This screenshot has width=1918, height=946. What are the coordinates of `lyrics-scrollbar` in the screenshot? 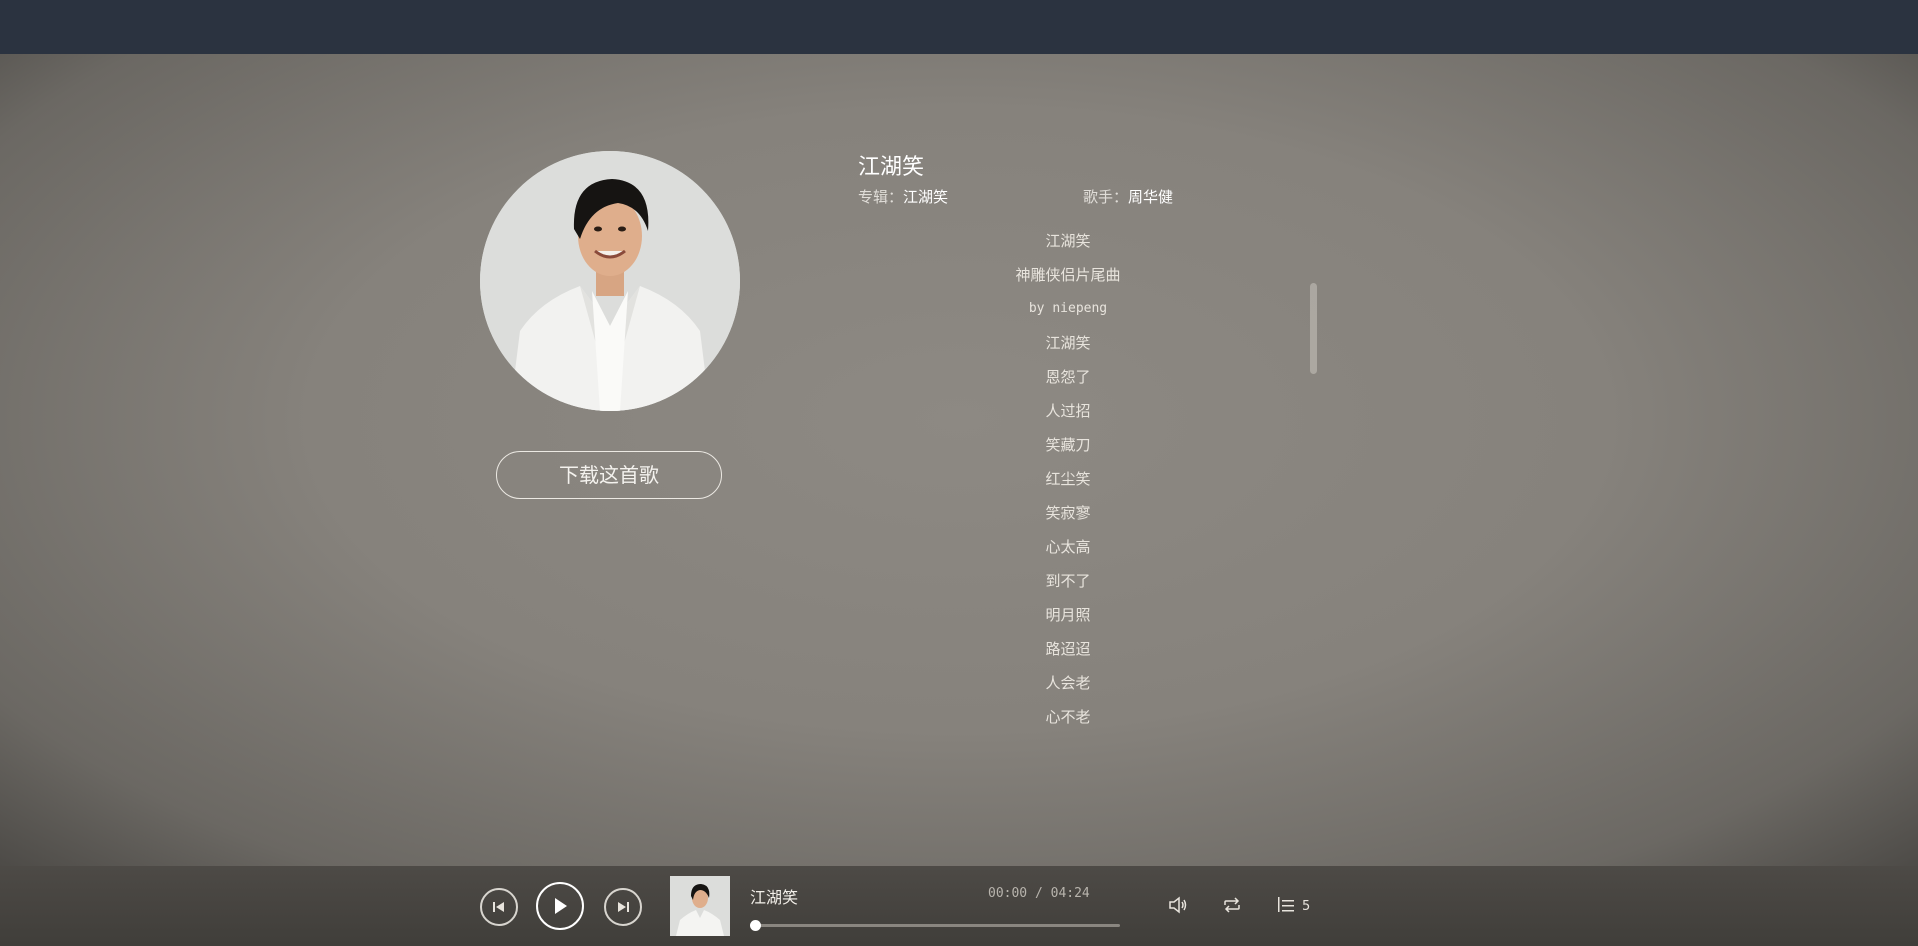 It's located at (1313, 328).